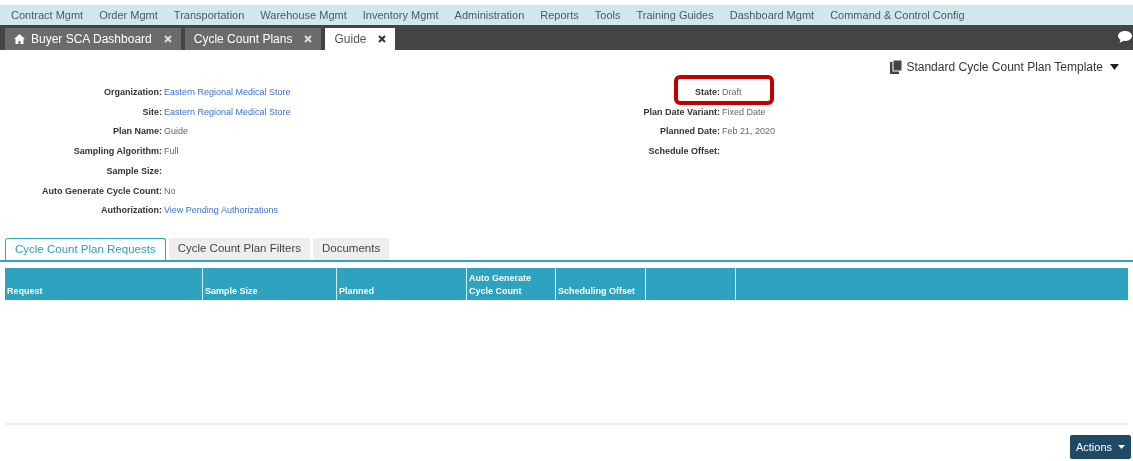 The height and width of the screenshot is (461, 1133). What do you see at coordinates (897, 66) in the screenshot?
I see `documents-icon` at bounding box center [897, 66].